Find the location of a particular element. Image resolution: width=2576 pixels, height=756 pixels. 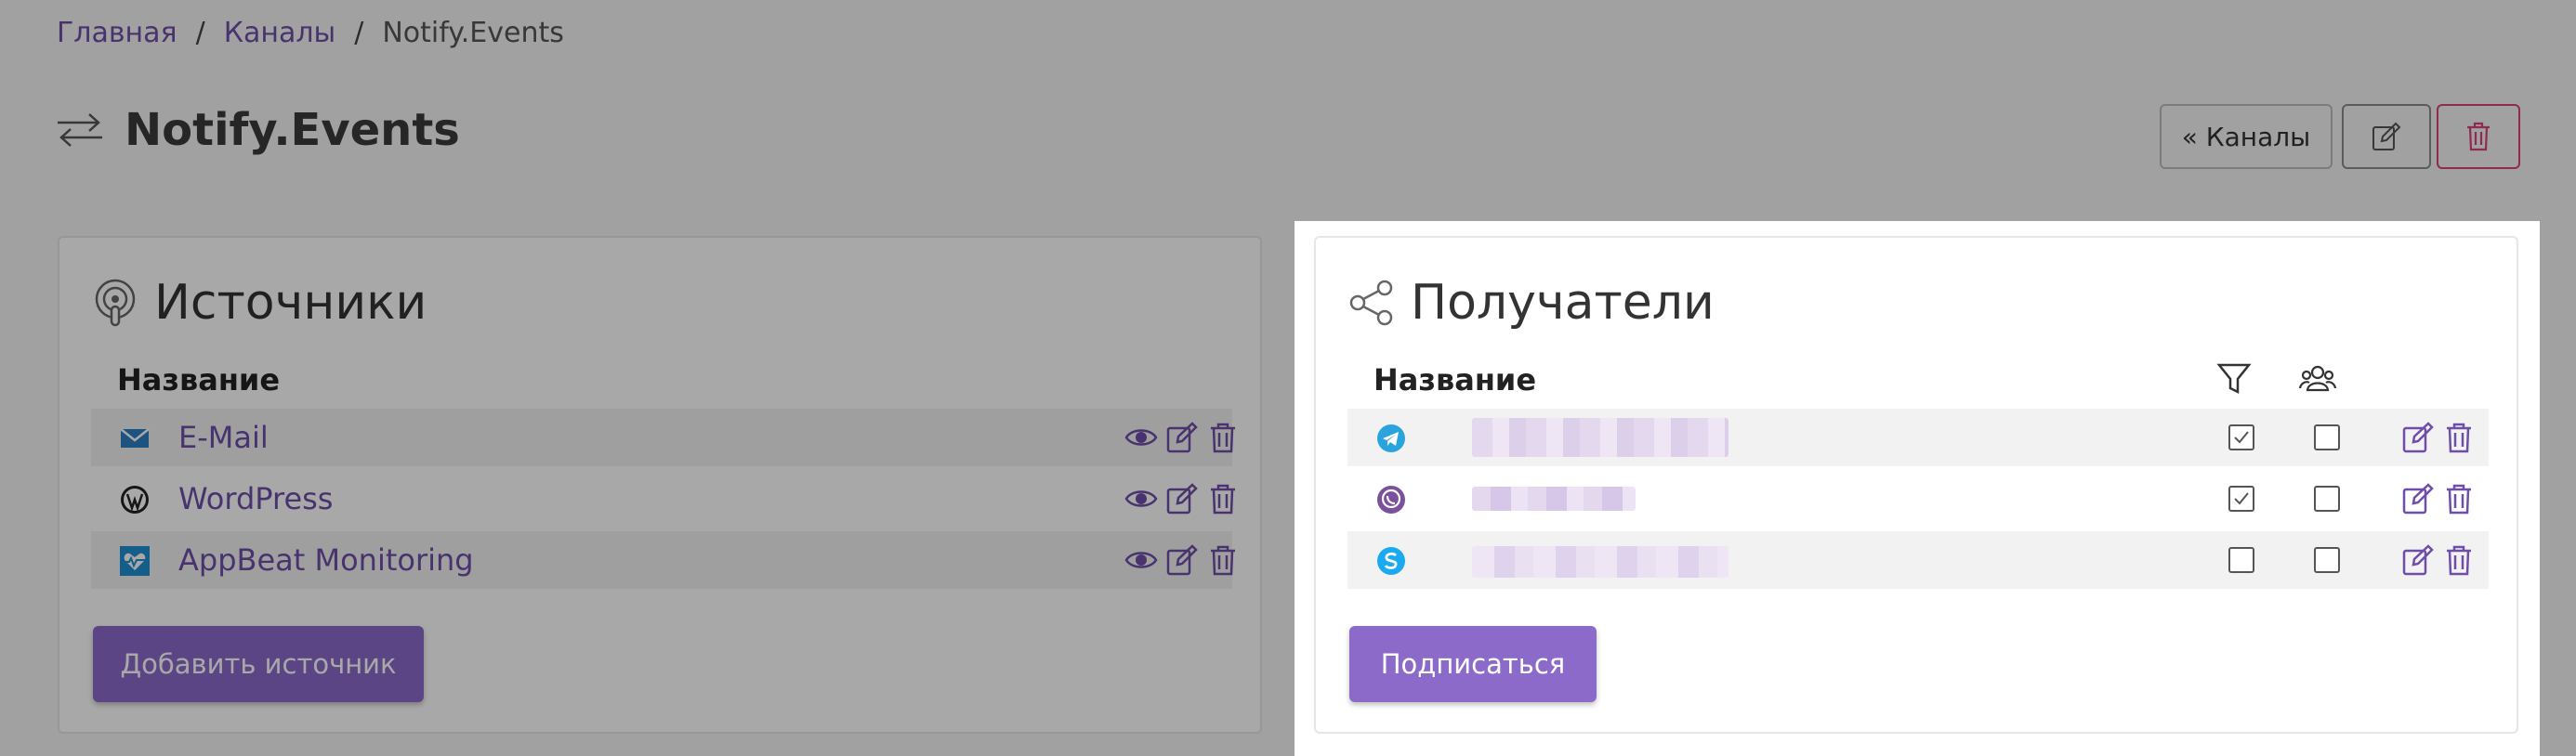

exchange-icon is located at coordinates (80, 130).